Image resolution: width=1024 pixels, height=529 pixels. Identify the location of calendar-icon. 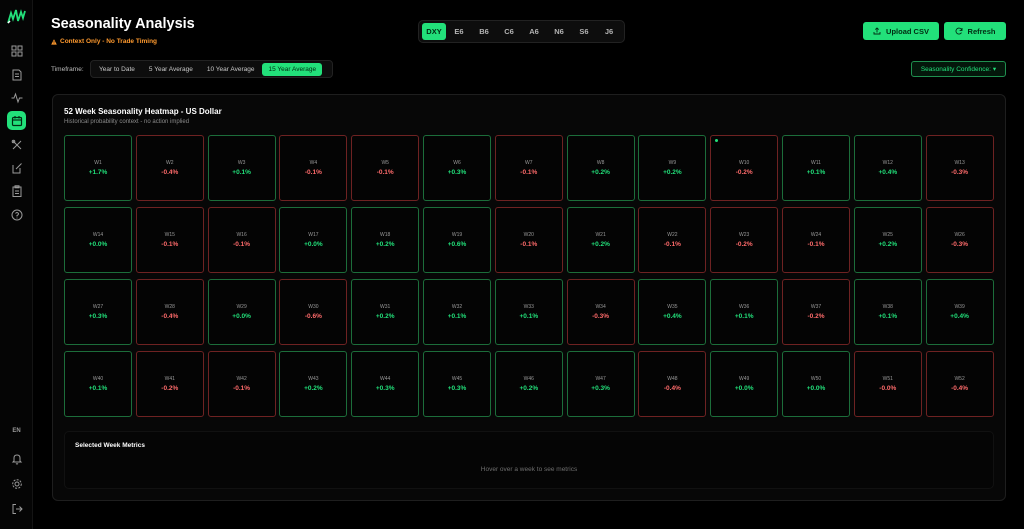
(16, 120).